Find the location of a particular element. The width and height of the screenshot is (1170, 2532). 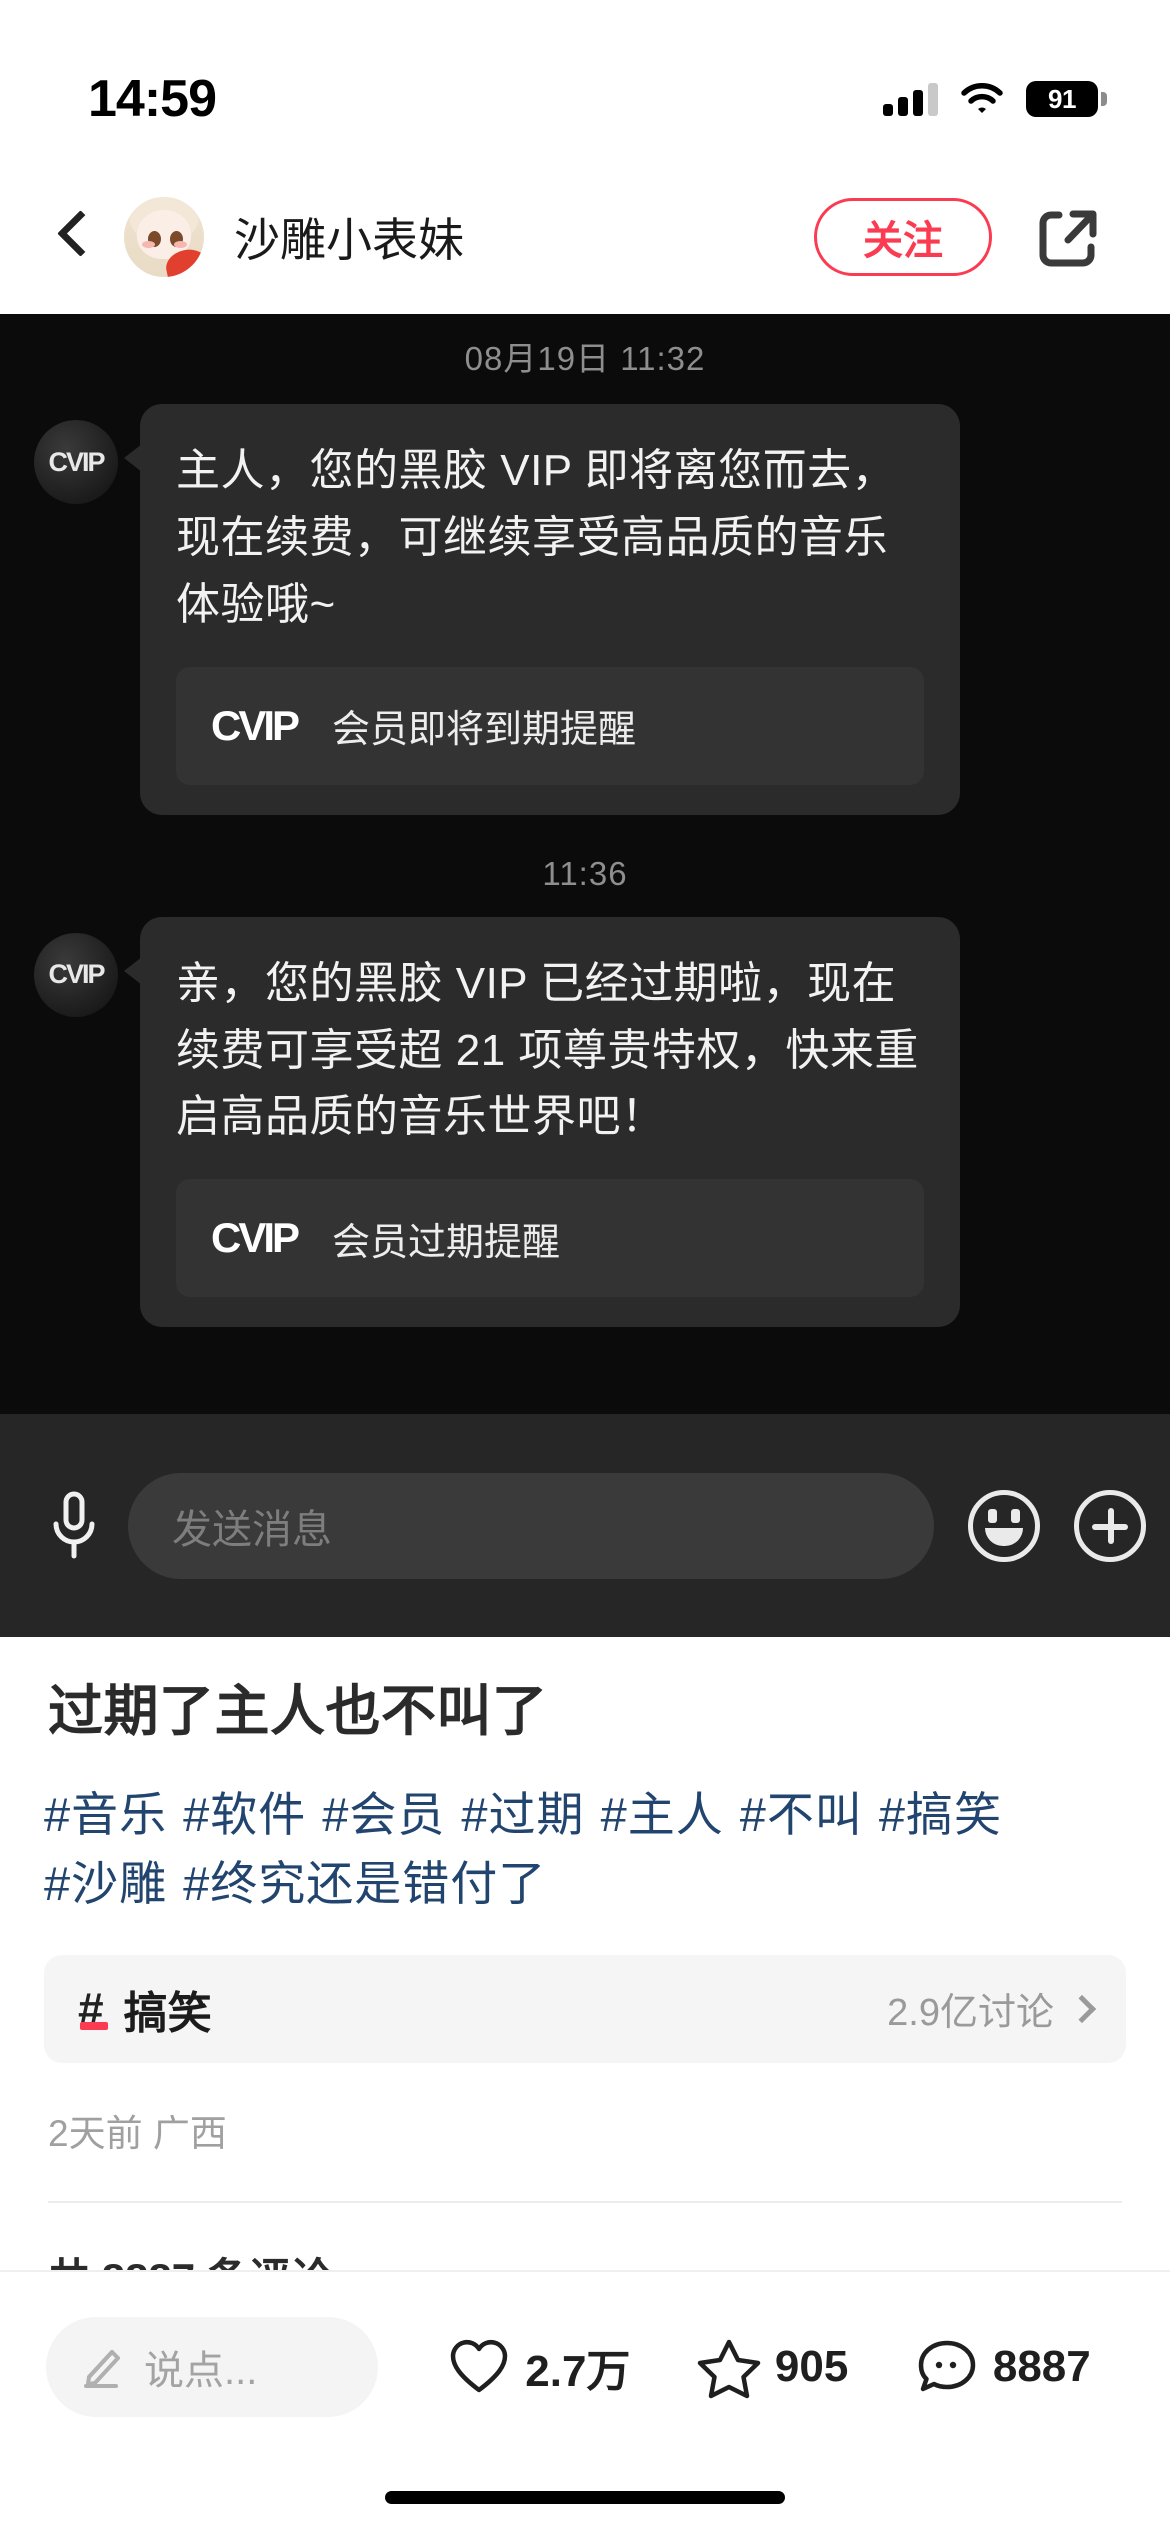

message-timestamp: 11:36 is located at coordinates (585, 873).